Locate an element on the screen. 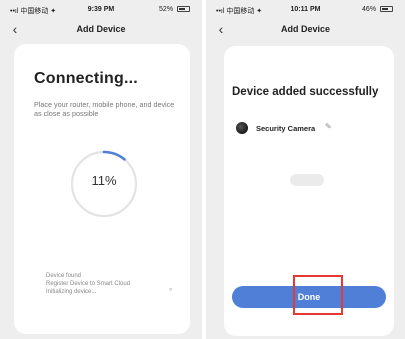 Image resolution: width=405 pixels, height=339 pixels. status-bar: ••ıl 中国移动 ✦ 9:39 PM 52% is located at coordinates (101, 9).